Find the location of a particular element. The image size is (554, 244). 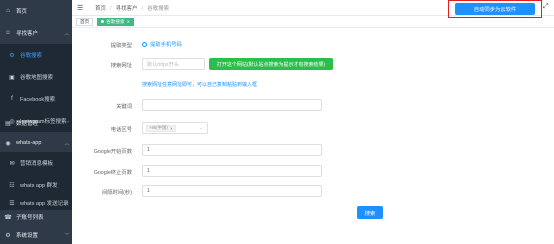

facebook-icon: f is located at coordinates (12, 99).